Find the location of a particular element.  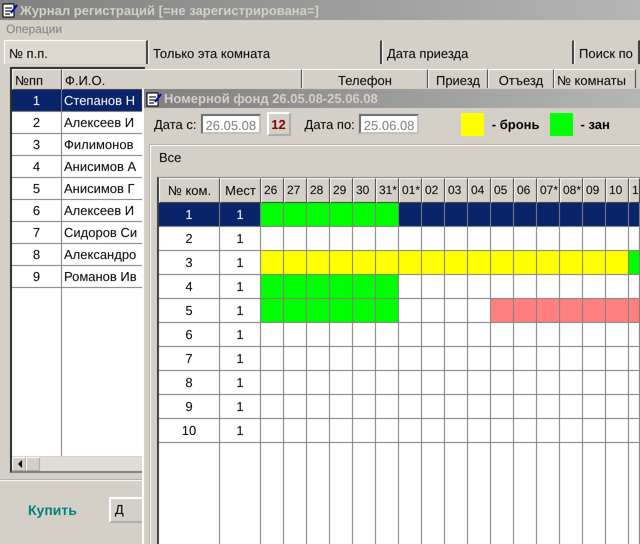

column-header: 29 is located at coordinates (341, 190).